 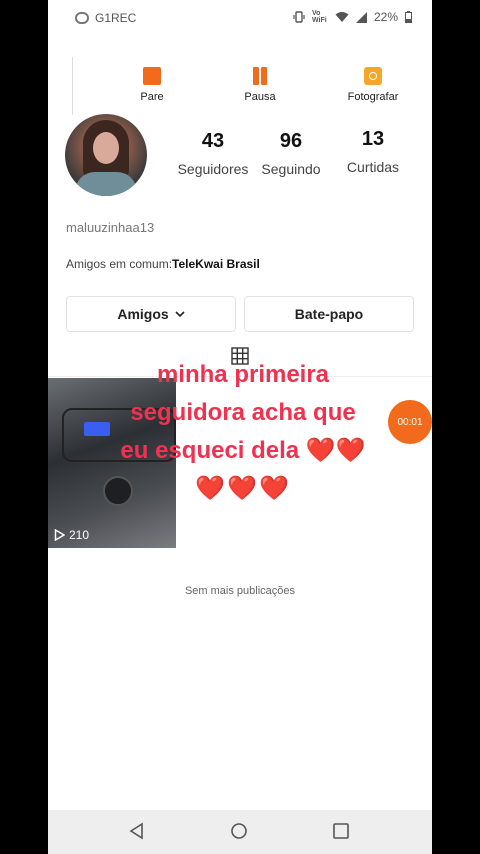 What do you see at coordinates (291, 141) in the screenshot?
I see `following-count: 96` at bounding box center [291, 141].